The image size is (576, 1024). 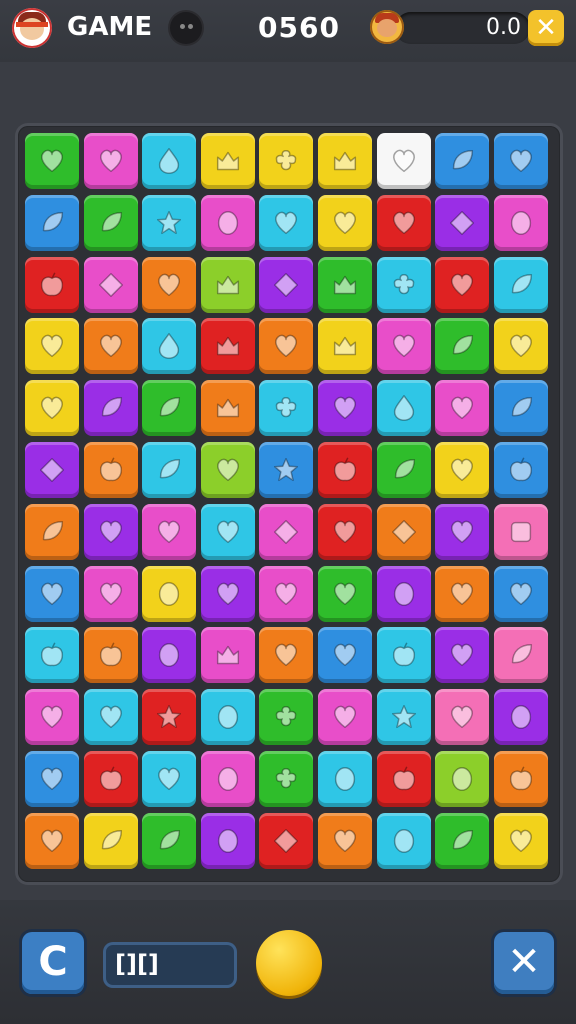 I want to click on tile-r10-c5, so click(x=345, y=779).